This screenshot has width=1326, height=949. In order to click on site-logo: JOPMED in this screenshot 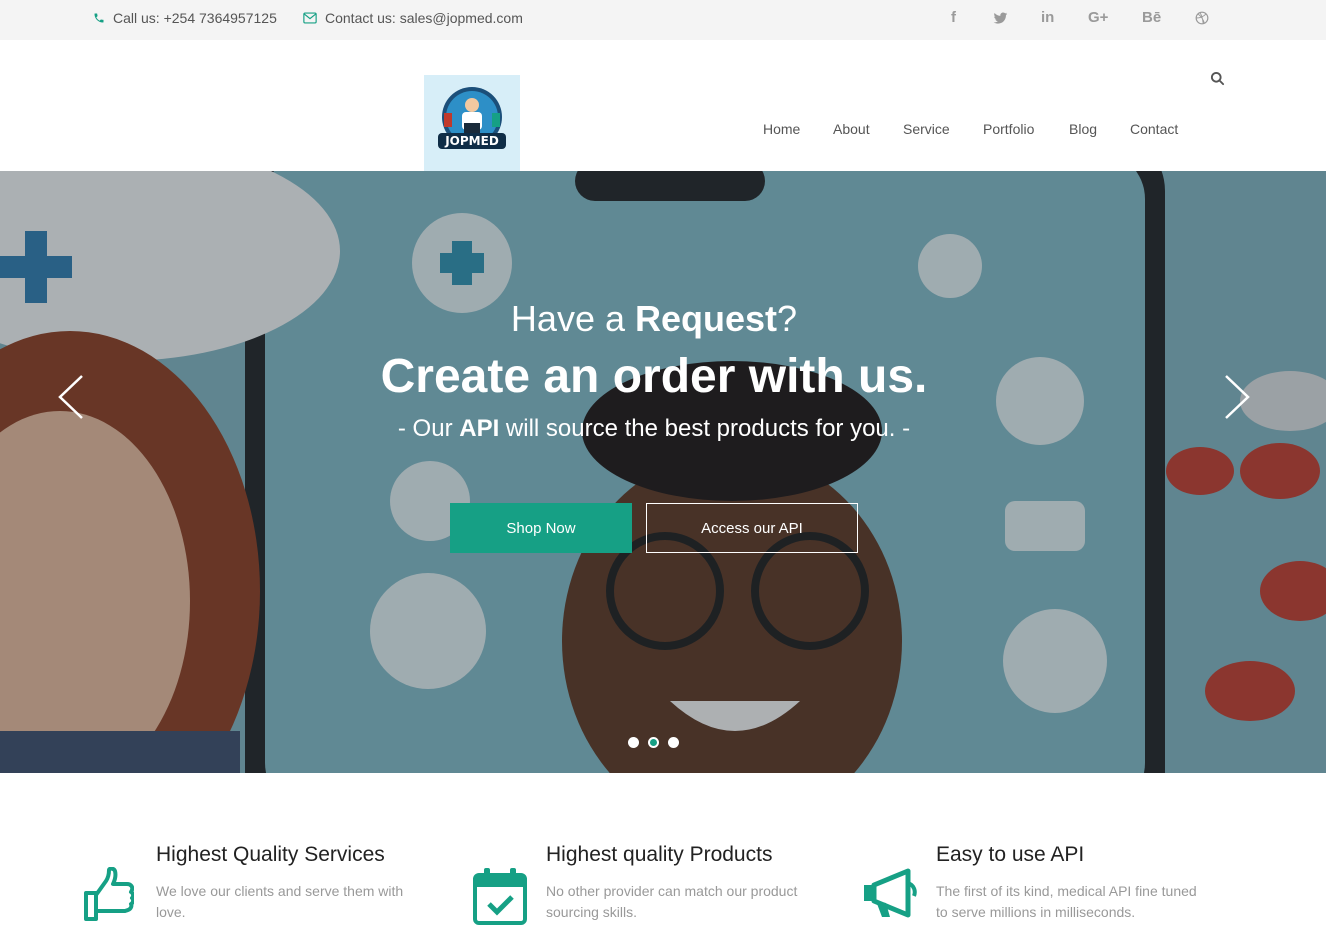, I will do `click(472, 123)`.